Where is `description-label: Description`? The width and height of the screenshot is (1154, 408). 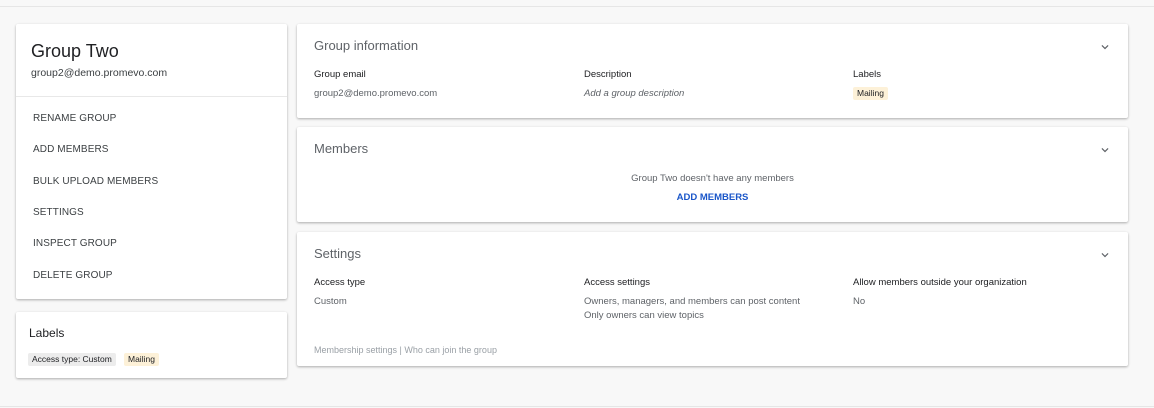 description-label: Description is located at coordinates (608, 74).